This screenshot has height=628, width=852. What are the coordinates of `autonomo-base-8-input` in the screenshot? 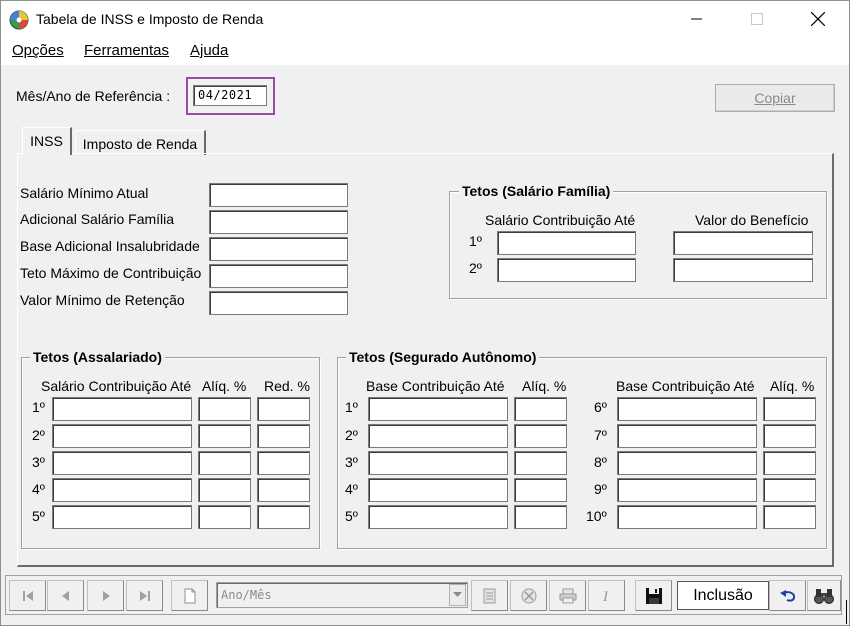 It's located at (687, 463).